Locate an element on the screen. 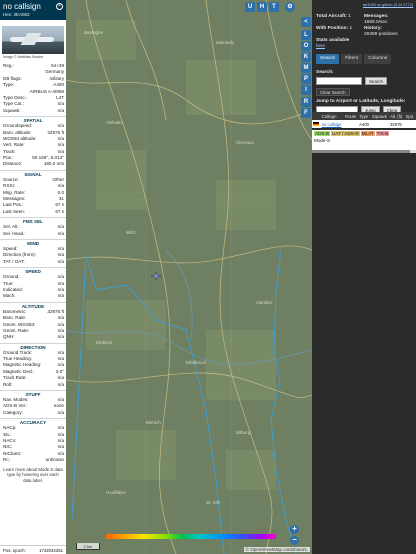 This screenshot has width=416, height=554. info-row-label: Distance: is located at coordinates (13, 164).